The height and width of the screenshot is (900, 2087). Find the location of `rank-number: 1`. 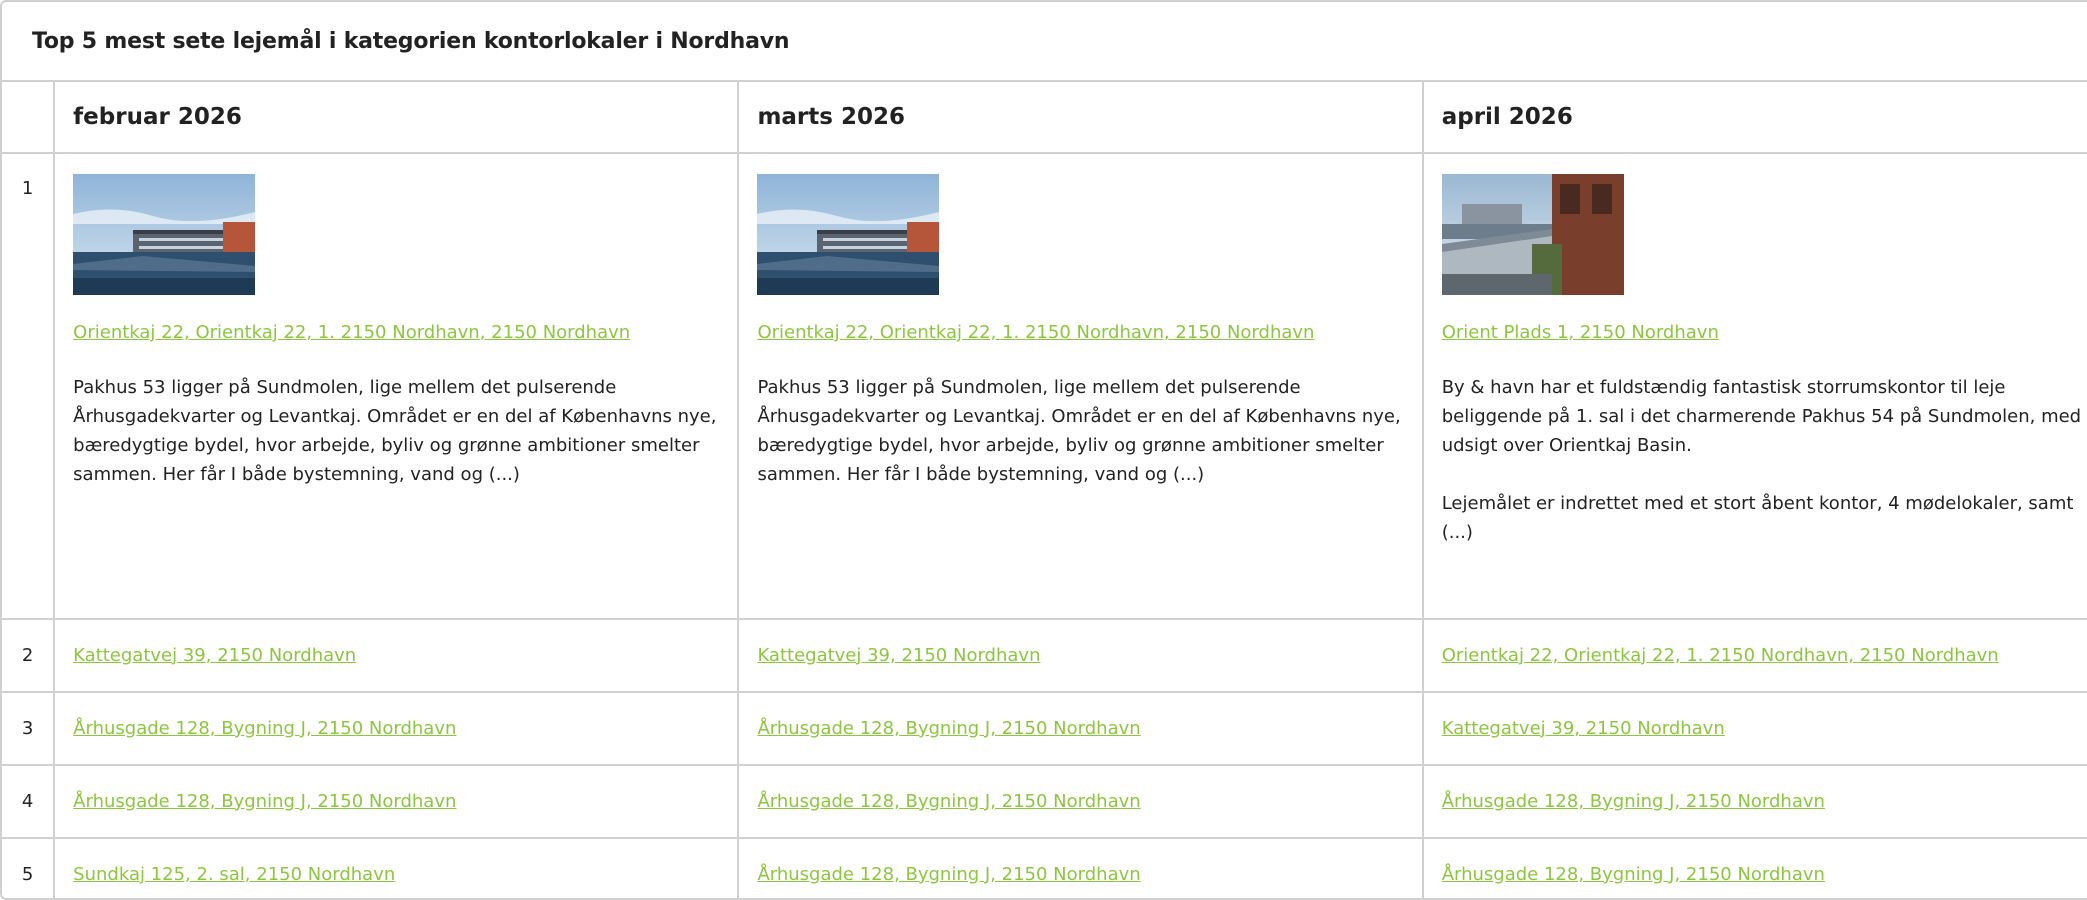

rank-number: 1 is located at coordinates (29, 386).